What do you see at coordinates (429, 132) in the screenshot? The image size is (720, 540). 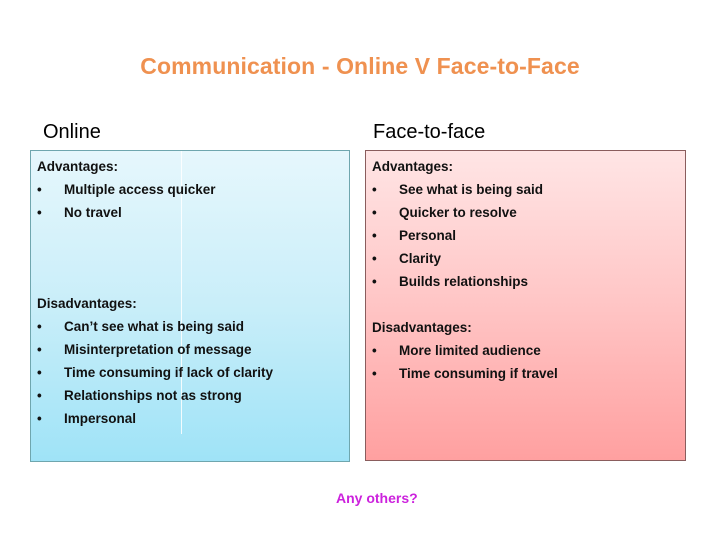 I see `face-to-face-heading: Face-to-face` at bounding box center [429, 132].